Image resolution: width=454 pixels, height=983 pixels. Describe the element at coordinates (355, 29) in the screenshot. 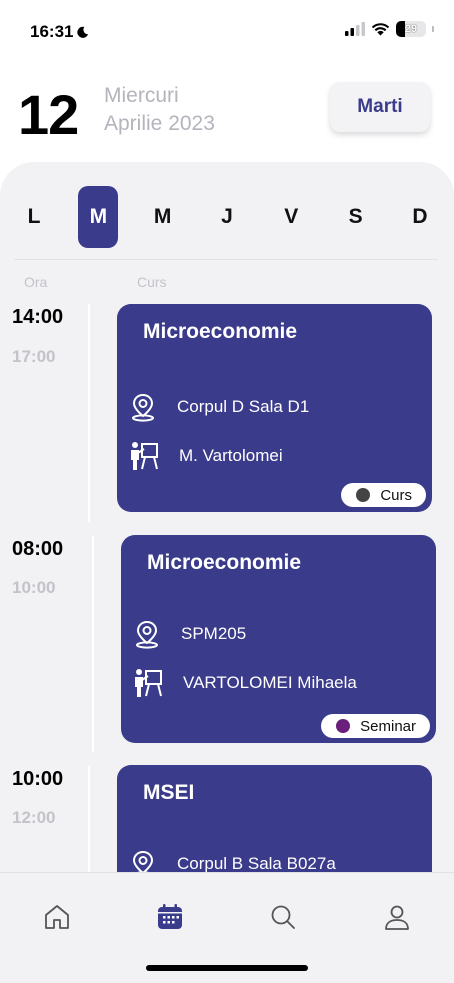

I see `signal-icon` at that location.